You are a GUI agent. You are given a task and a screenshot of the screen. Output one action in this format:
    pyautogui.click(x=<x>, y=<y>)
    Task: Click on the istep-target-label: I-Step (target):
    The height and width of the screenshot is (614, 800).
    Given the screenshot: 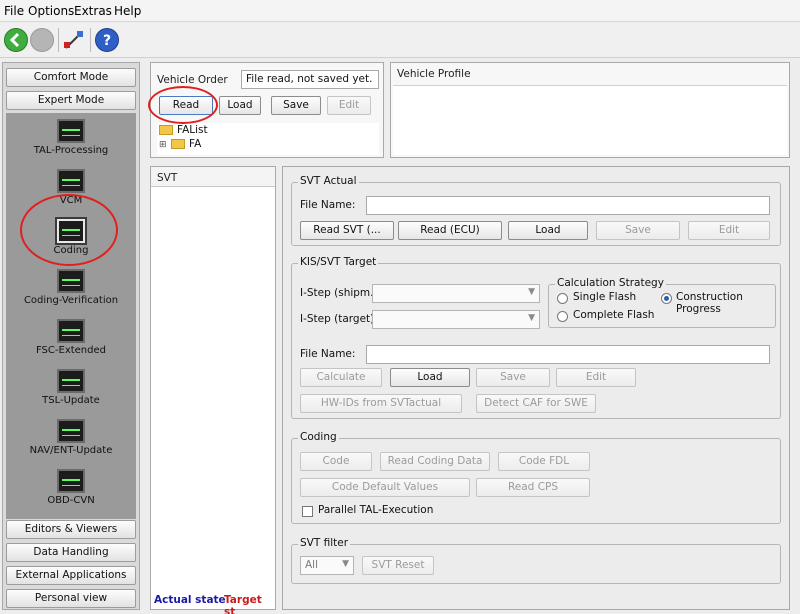 What is the action you would take?
    pyautogui.click(x=339, y=319)
    